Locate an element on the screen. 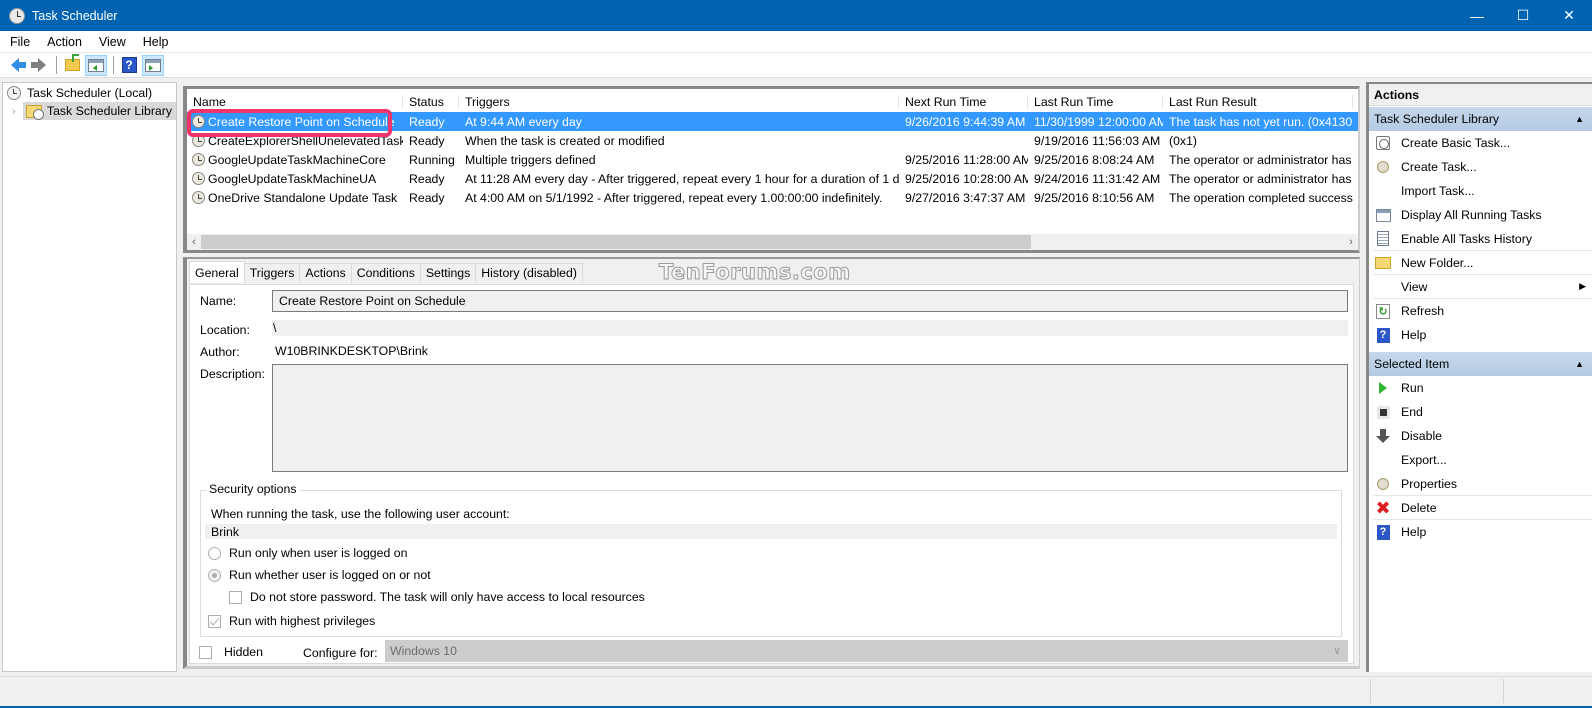 This screenshot has height=708, width=1592. window-title: Task Scheduler is located at coordinates (75, 15).